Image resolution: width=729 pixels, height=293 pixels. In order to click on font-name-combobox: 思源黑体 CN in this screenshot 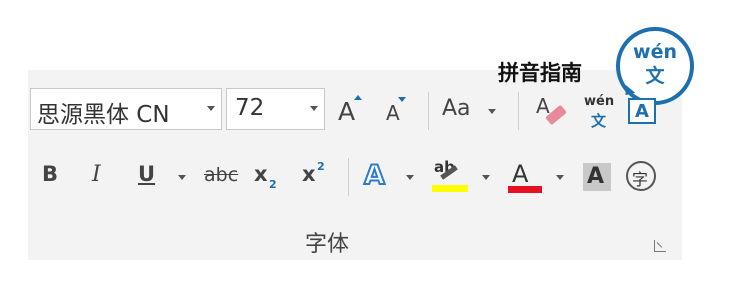, I will do `click(126, 109)`.